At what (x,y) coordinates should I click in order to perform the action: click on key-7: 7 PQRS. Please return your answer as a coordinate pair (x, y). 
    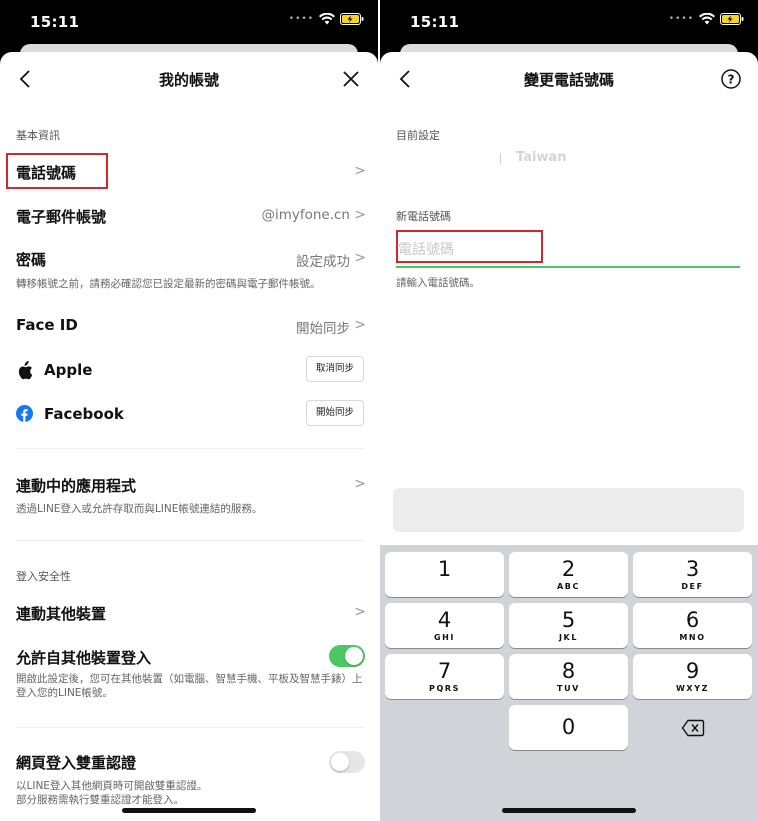
    Looking at the image, I should click on (444, 676).